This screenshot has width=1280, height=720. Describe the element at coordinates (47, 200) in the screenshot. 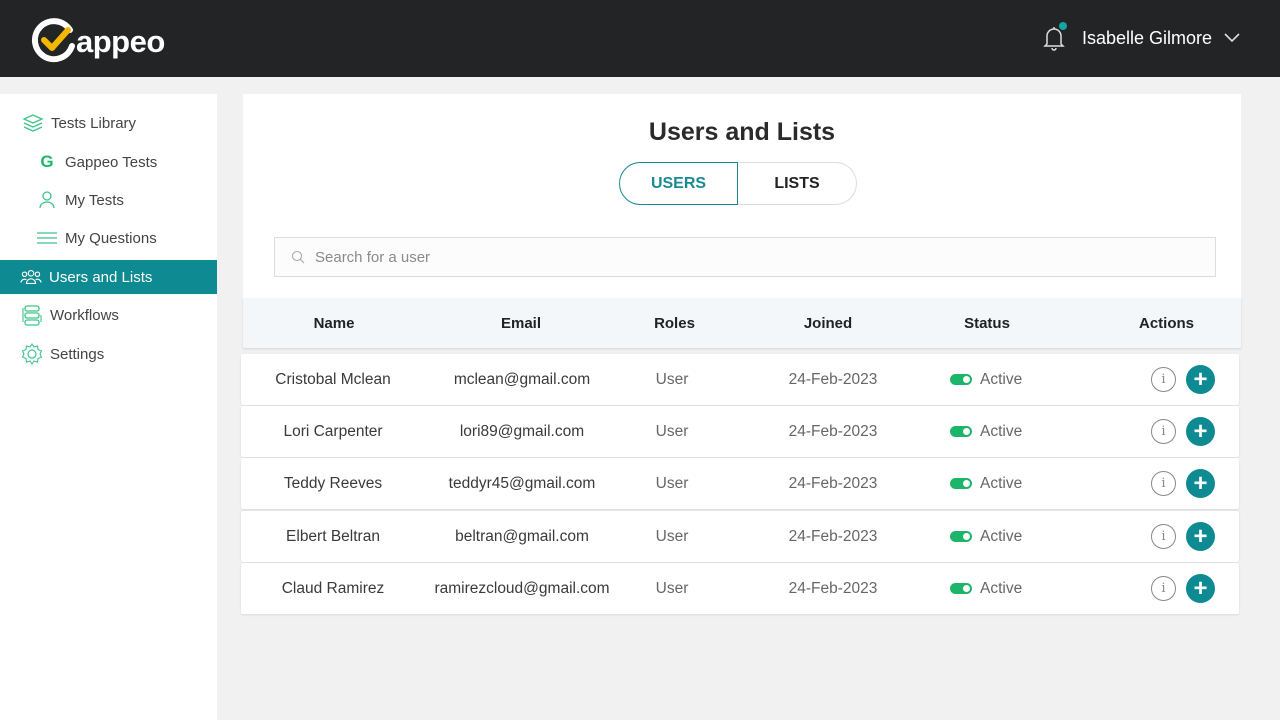

I see `user-icon` at that location.